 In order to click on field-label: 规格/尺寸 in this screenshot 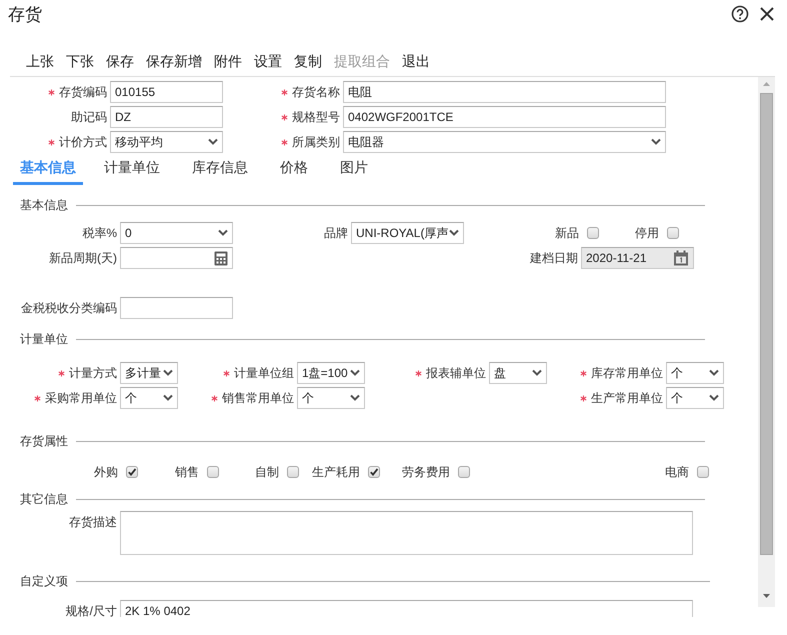, I will do `click(91, 609)`.